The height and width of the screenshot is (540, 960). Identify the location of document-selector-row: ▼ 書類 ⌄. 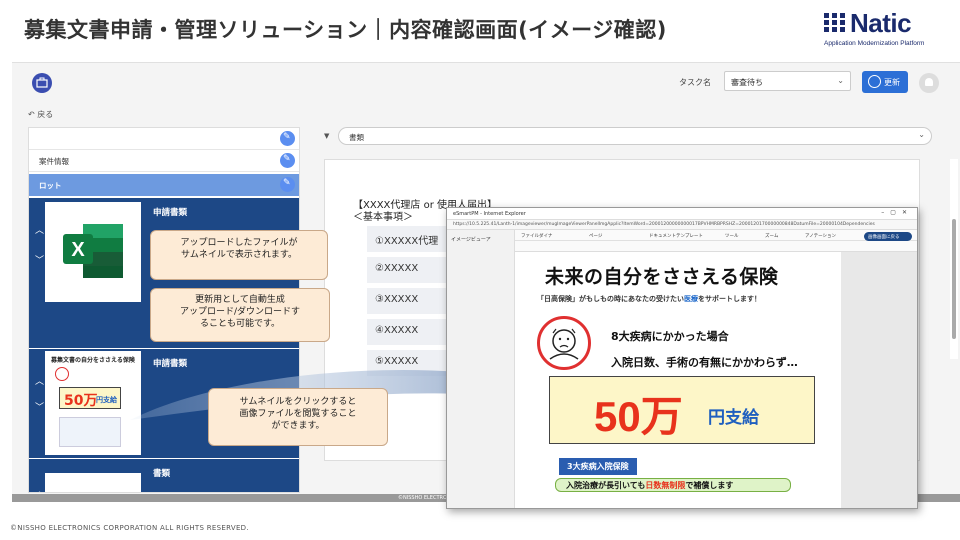
(628, 137).